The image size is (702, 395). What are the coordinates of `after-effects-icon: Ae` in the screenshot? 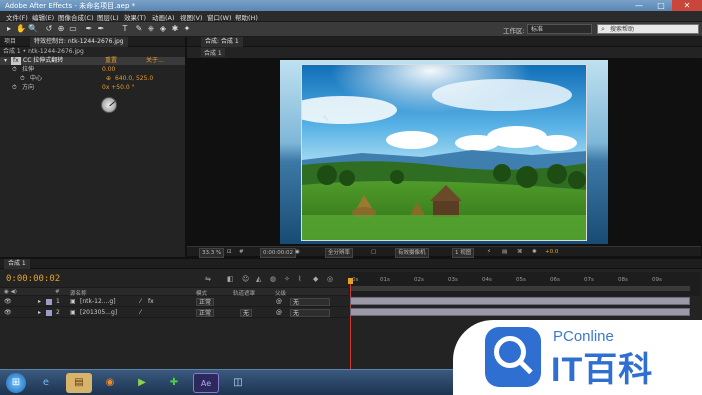 It's located at (206, 383).